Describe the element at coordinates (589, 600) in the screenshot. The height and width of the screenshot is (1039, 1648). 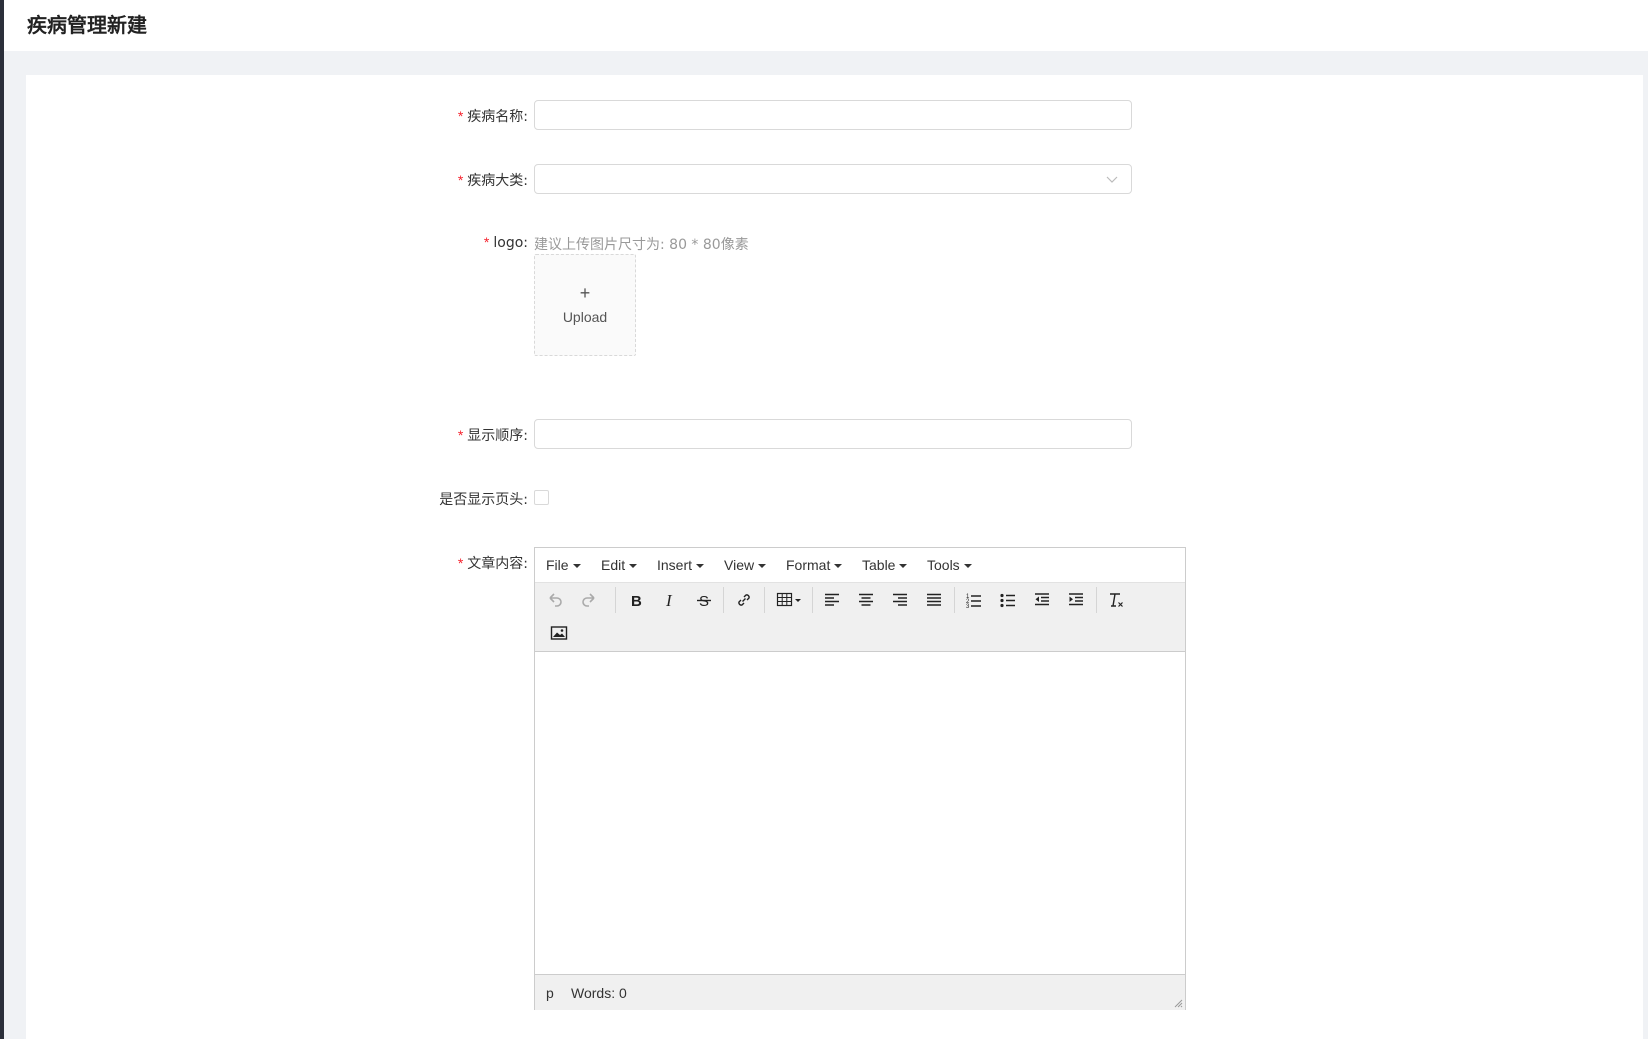
I see `redo-icon` at that location.